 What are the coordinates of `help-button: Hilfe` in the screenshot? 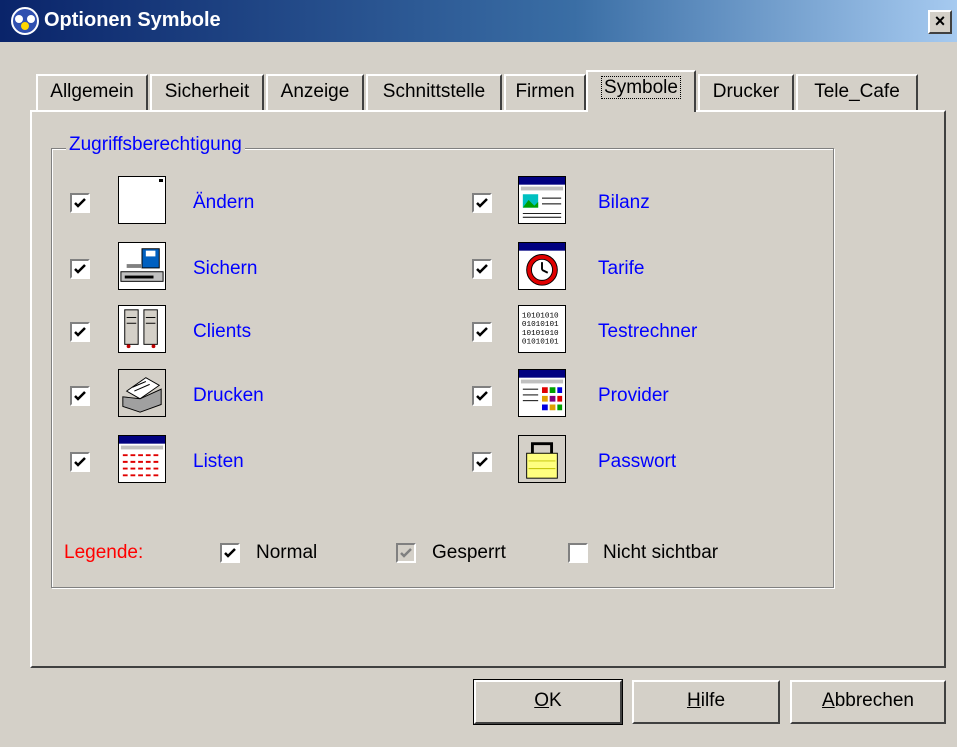 It's located at (706, 702).